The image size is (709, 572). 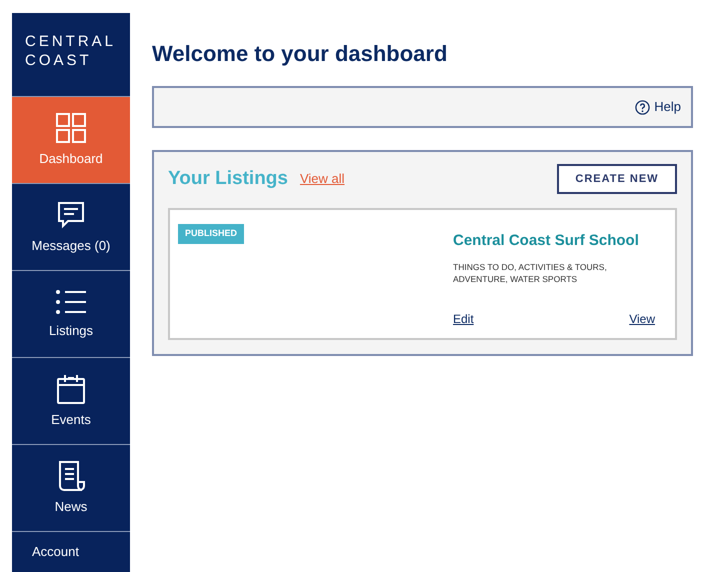 I want to click on view-link: View, so click(x=642, y=319).